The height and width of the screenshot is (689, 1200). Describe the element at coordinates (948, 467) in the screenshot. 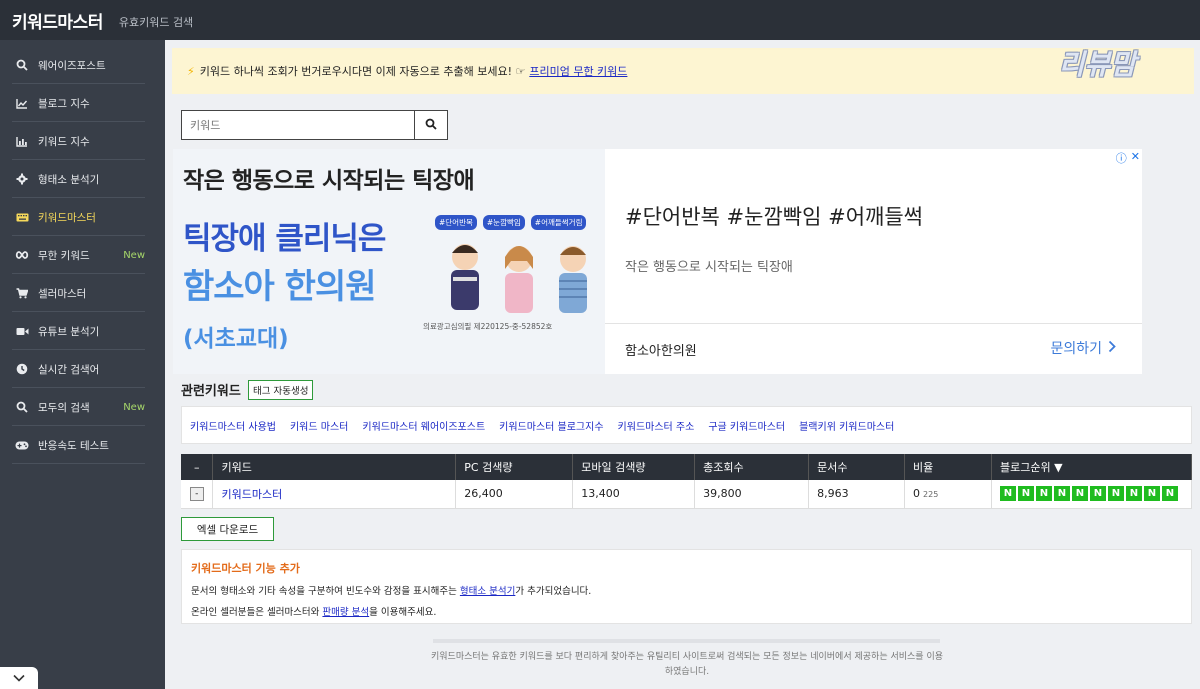

I see `column-header-ratio: 비율` at that location.